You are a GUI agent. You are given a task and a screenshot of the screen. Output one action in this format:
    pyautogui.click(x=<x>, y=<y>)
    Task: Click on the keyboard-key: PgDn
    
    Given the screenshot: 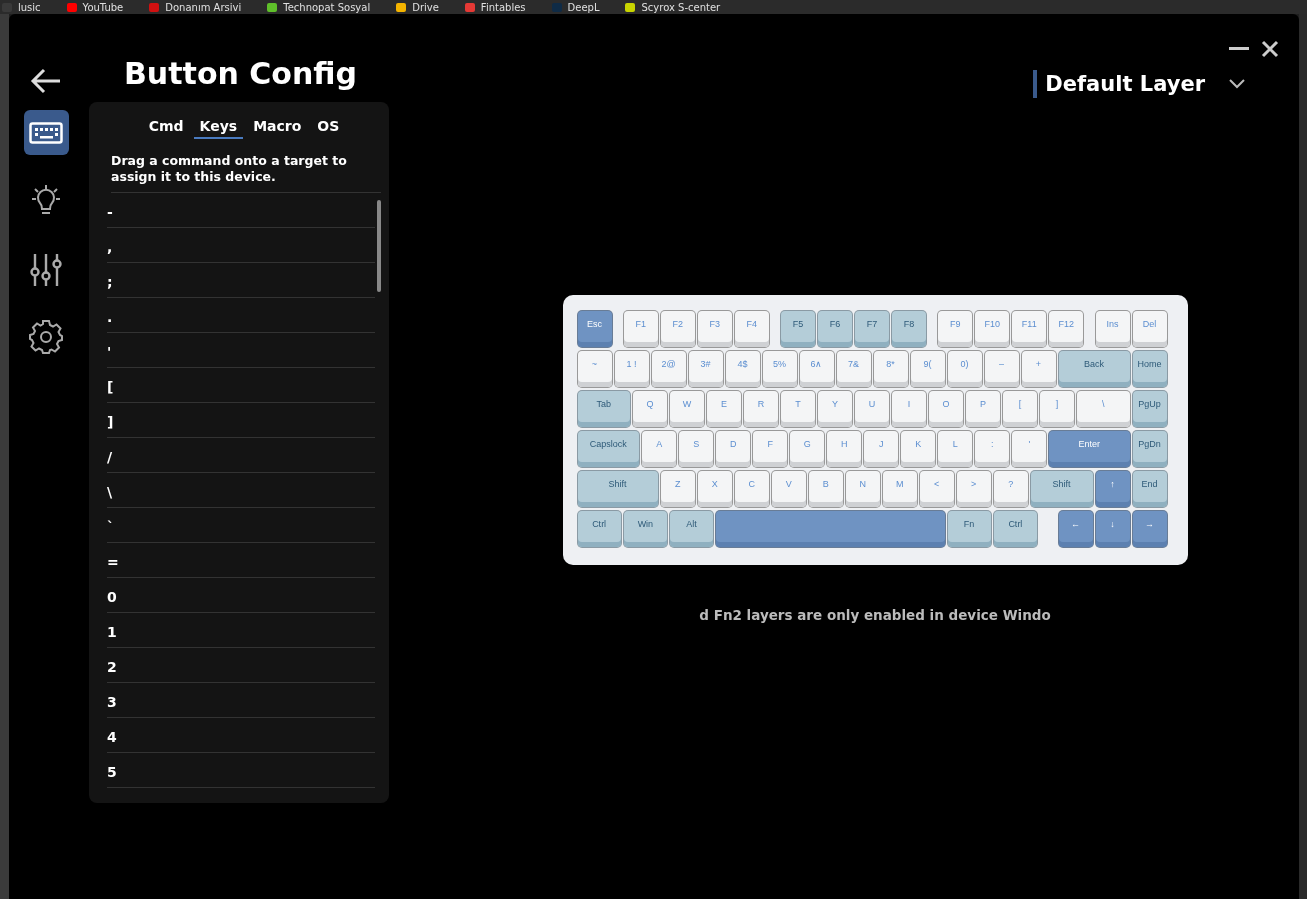 What is the action you would take?
    pyautogui.click(x=1149, y=449)
    